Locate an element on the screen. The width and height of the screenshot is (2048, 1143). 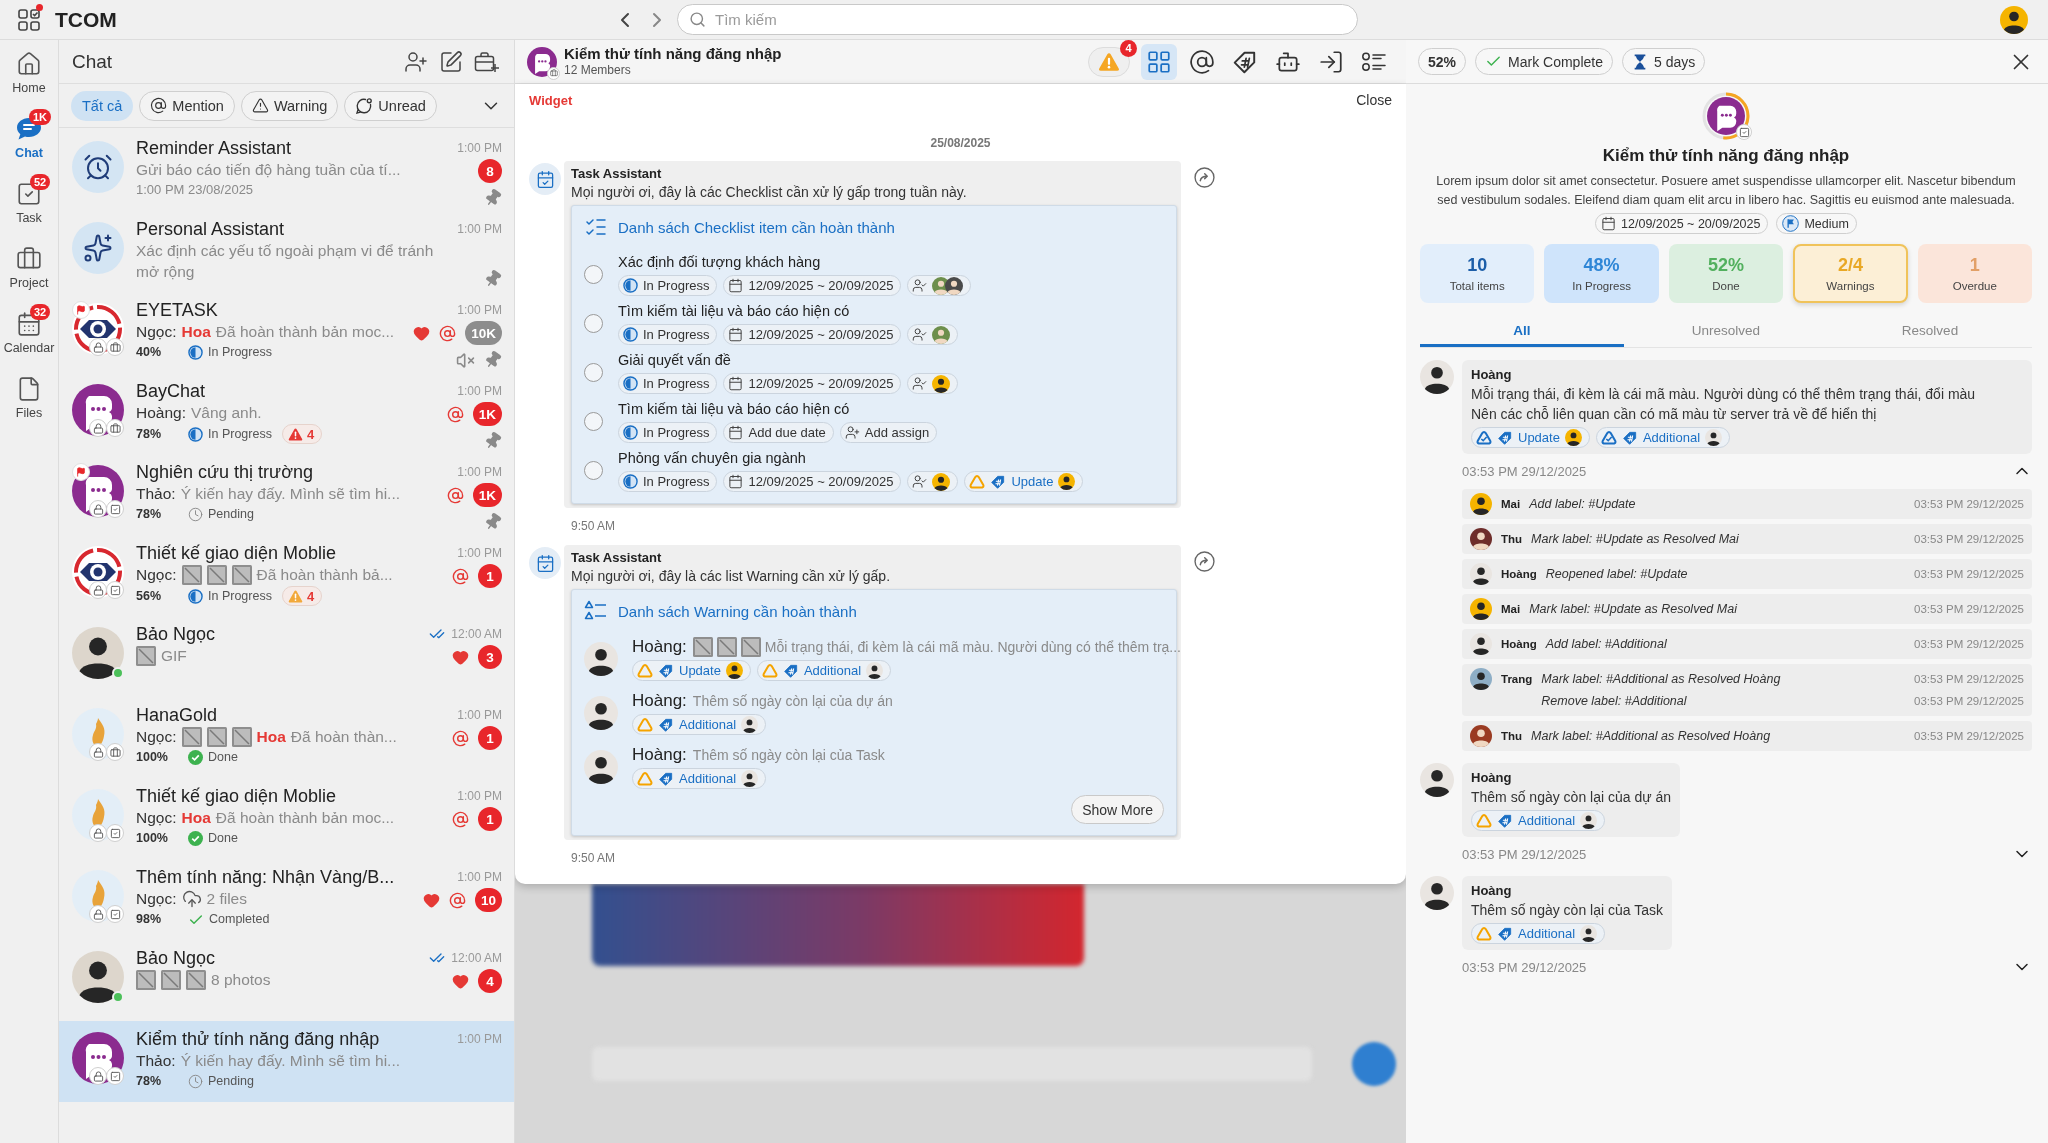
cloud-upload-icon is located at coordinates (191, 898).